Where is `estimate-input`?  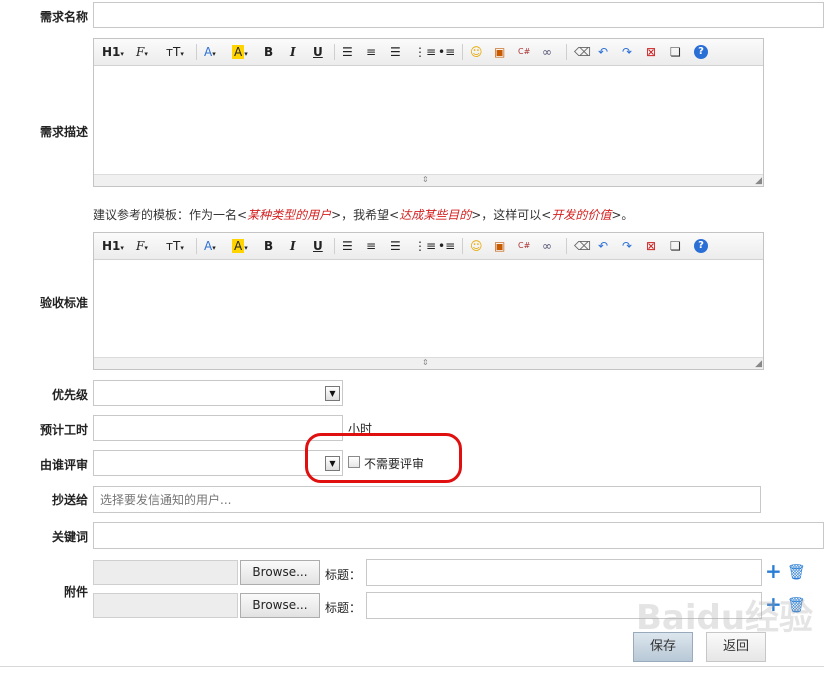 estimate-input is located at coordinates (218, 428).